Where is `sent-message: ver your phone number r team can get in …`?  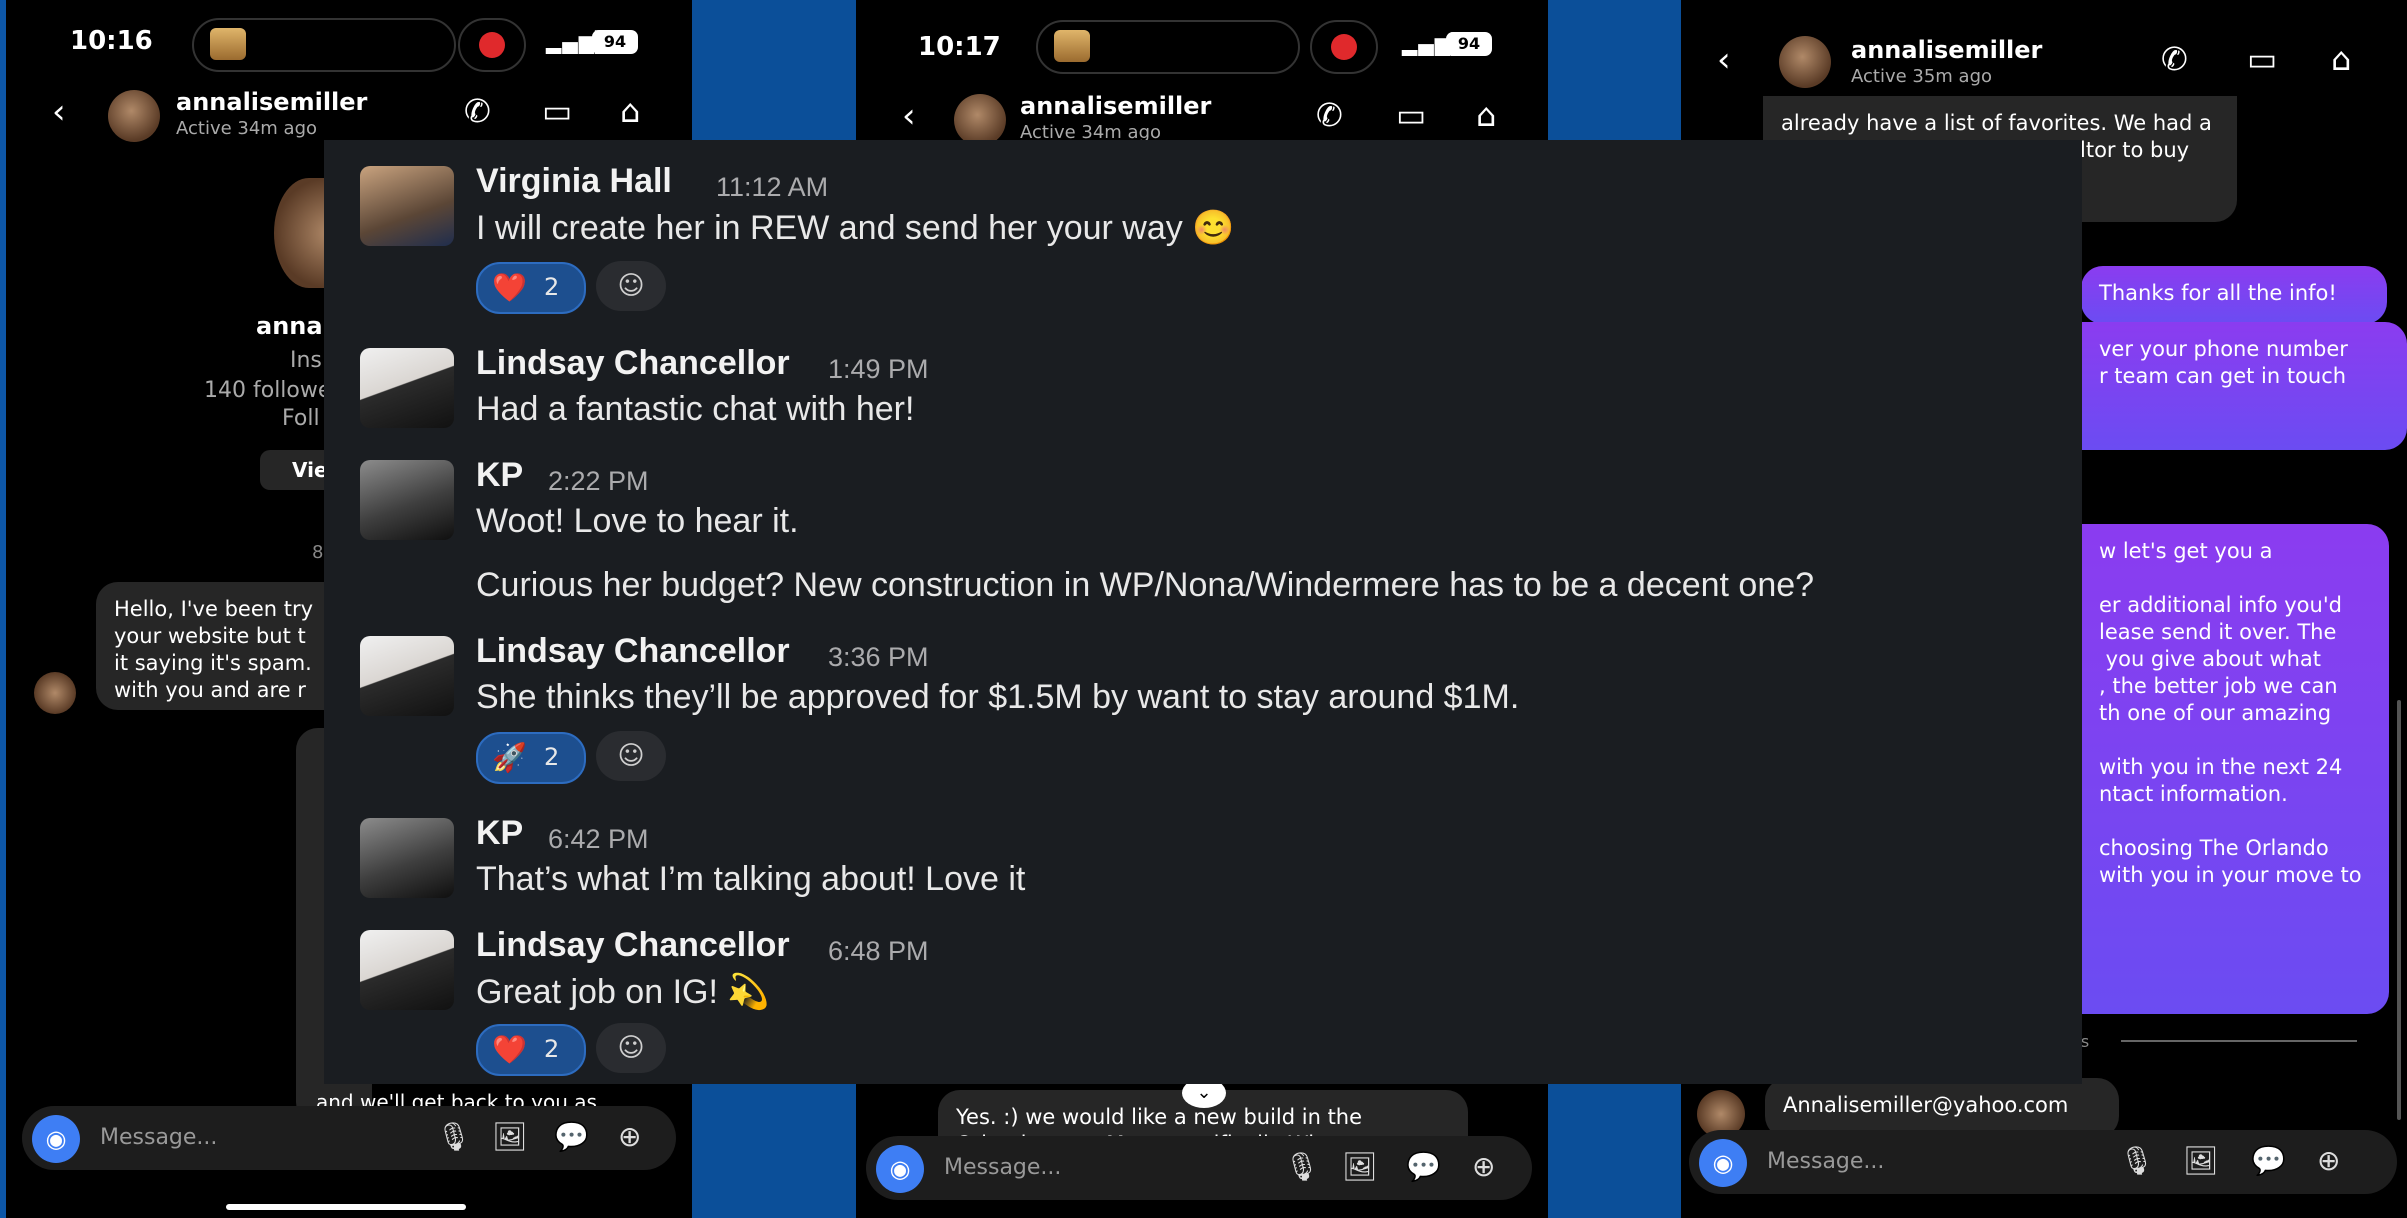
sent-message: ver your phone number r team can get in … is located at coordinates (2244, 386).